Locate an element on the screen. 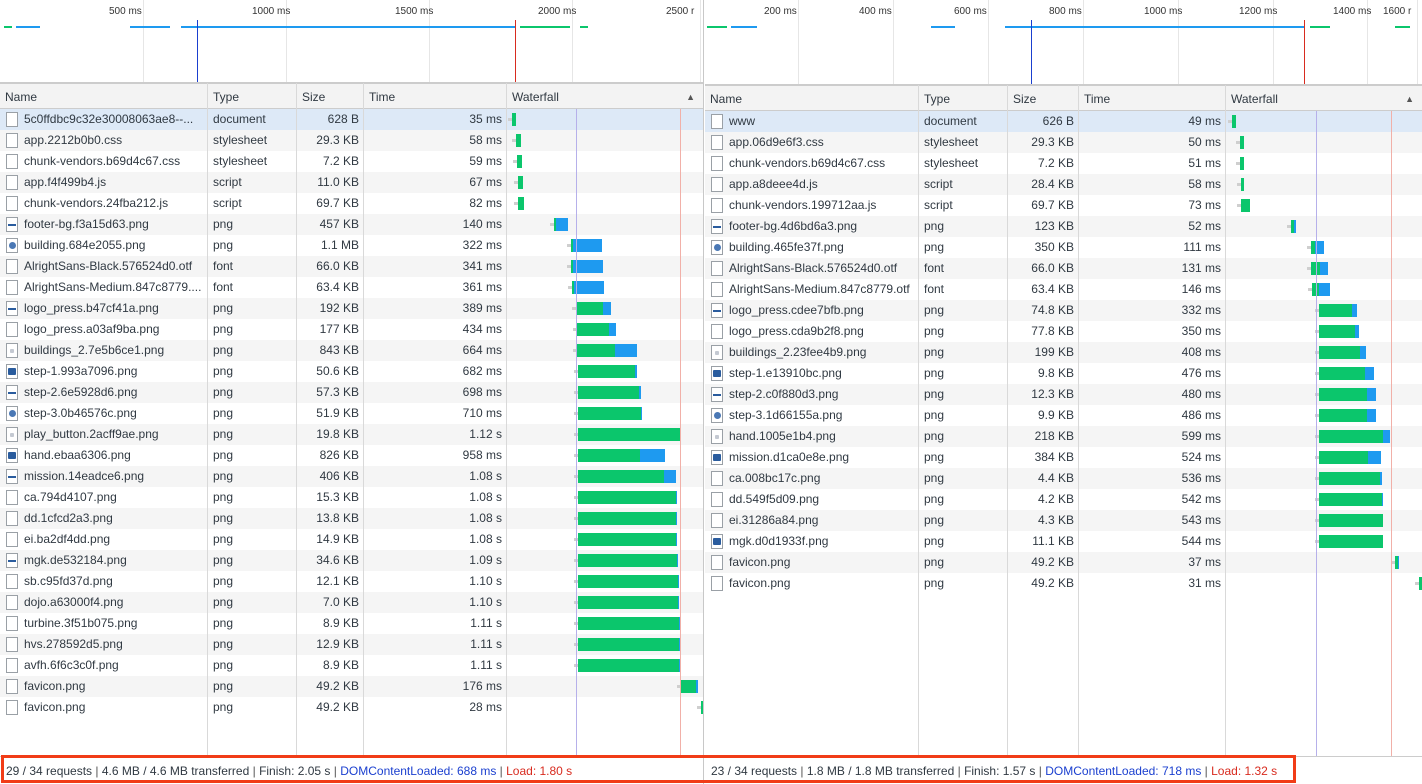 The image size is (1422, 784). request-row: ca.008bc17c.png png 4.4 KB 536 ms is located at coordinates (1063, 478).